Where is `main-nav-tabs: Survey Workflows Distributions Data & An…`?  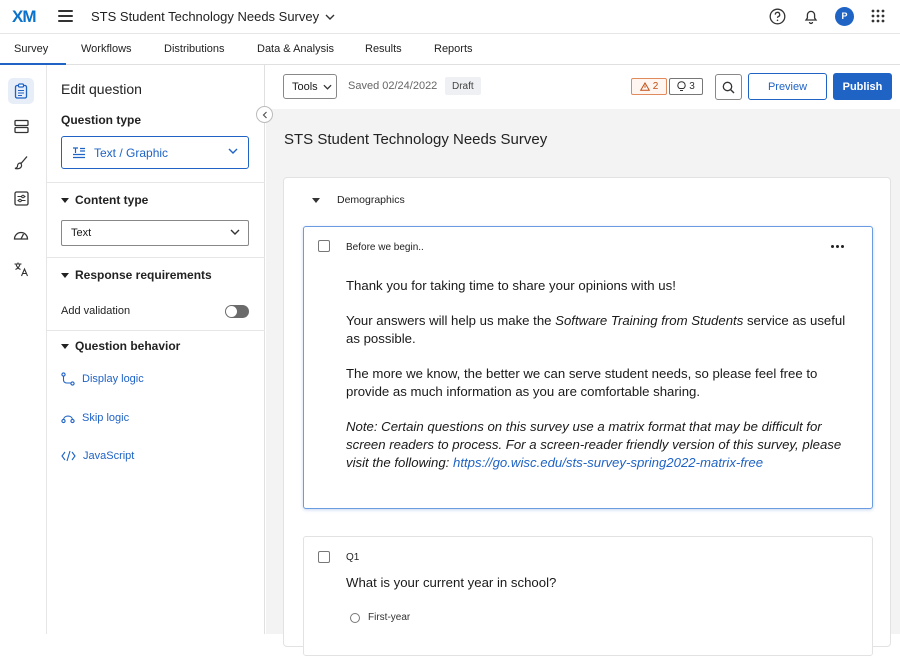
main-nav-tabs: Survey Workflows Distributions Data & An… is located at coordinates (450, 49).